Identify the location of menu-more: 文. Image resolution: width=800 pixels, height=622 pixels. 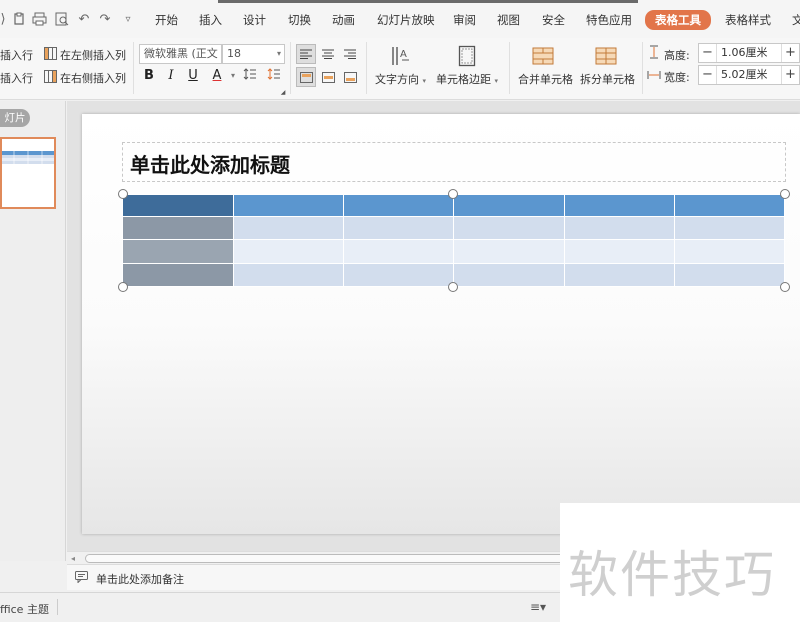
(796, 20).